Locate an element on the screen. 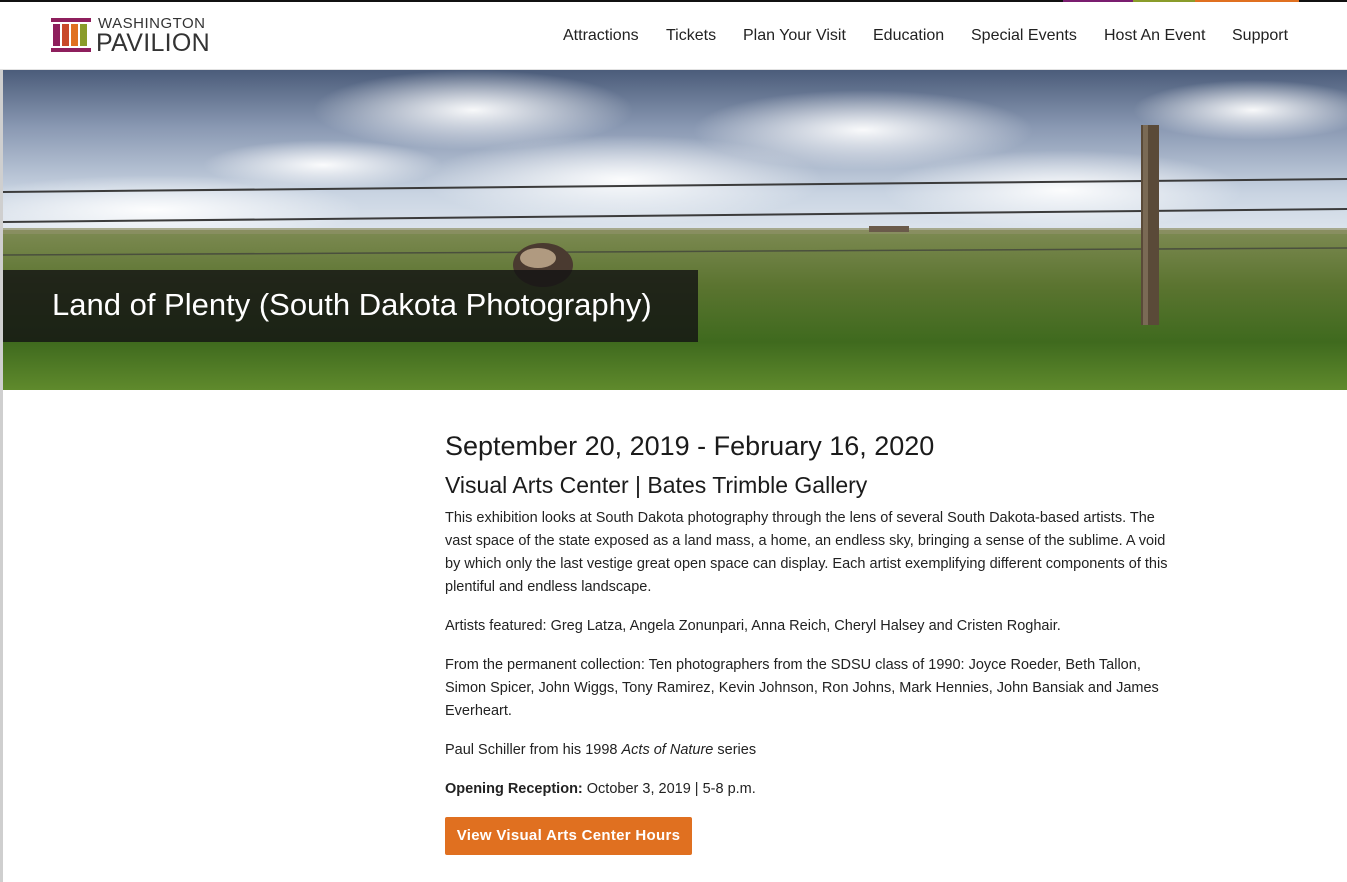 The image size is (1347, 882). schiller-prefix: Paul Schiller from his 1998 is located at coordinates (533, 750).